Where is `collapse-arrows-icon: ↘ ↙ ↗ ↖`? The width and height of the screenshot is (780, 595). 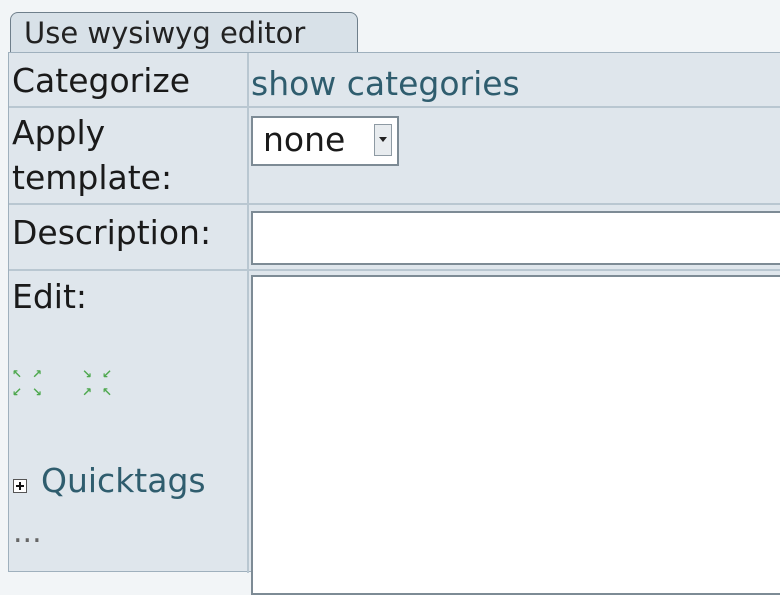
collapse-arrows-icon: ↘ ↙ ↗ ↖ is located at coordinates (100, 386).